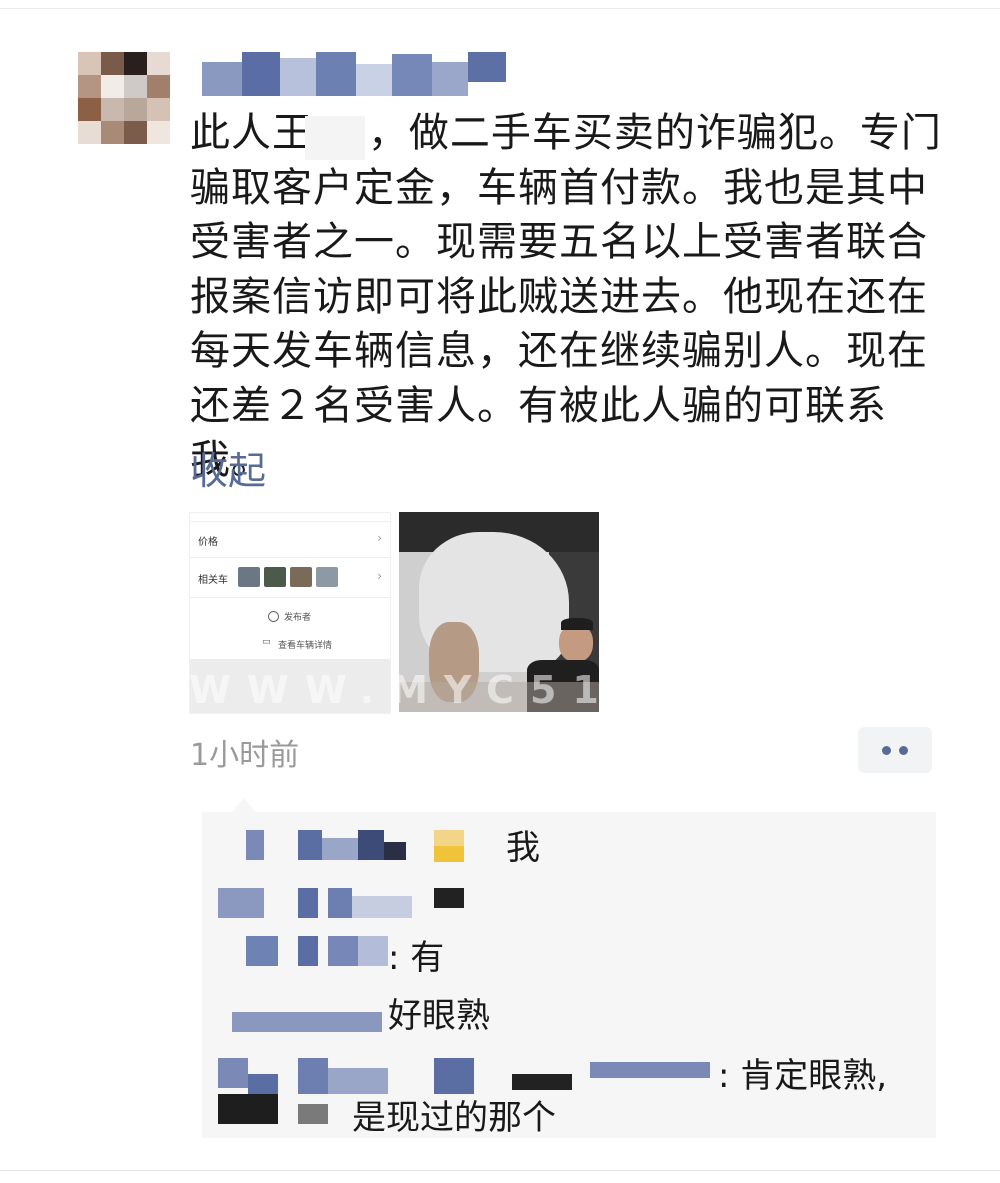 This screenshot has height=1183, width=1000. I want to click on comment-text: : 有, so click(416, 958).